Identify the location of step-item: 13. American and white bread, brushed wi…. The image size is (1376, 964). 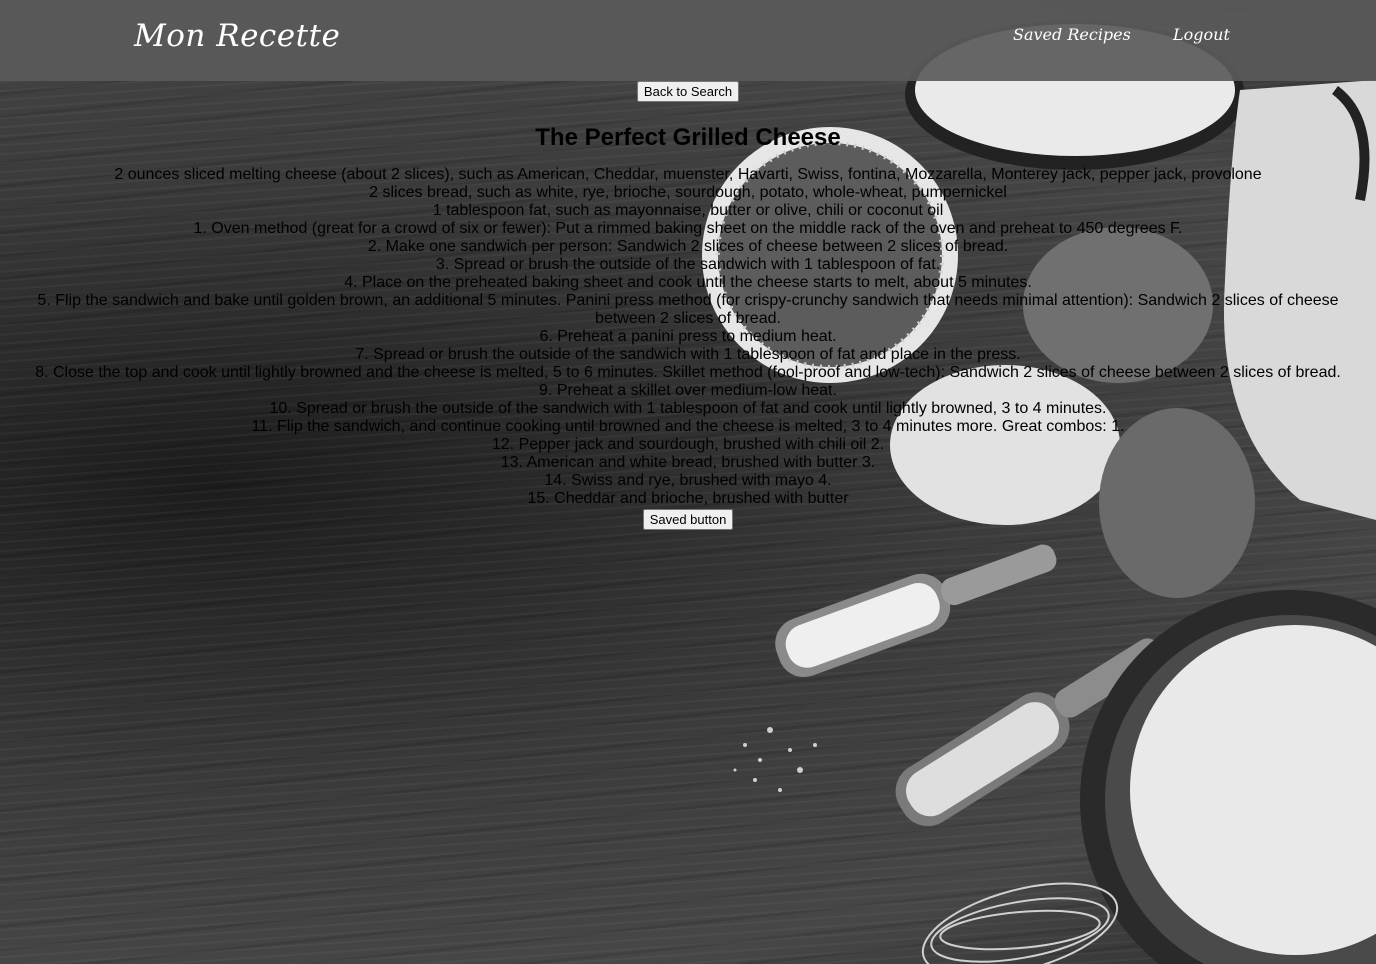
(688, 462).